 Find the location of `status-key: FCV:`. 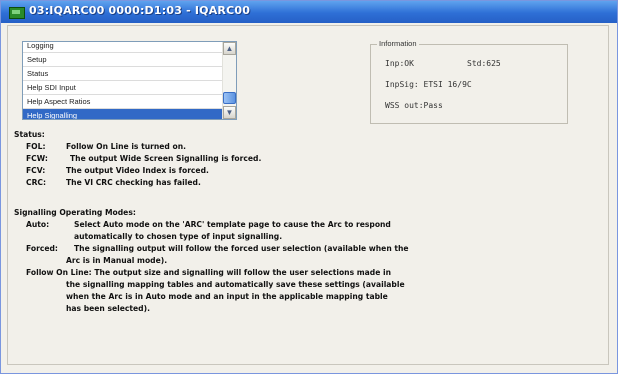

status-key: FCV: is located at coordinates (36, 170).